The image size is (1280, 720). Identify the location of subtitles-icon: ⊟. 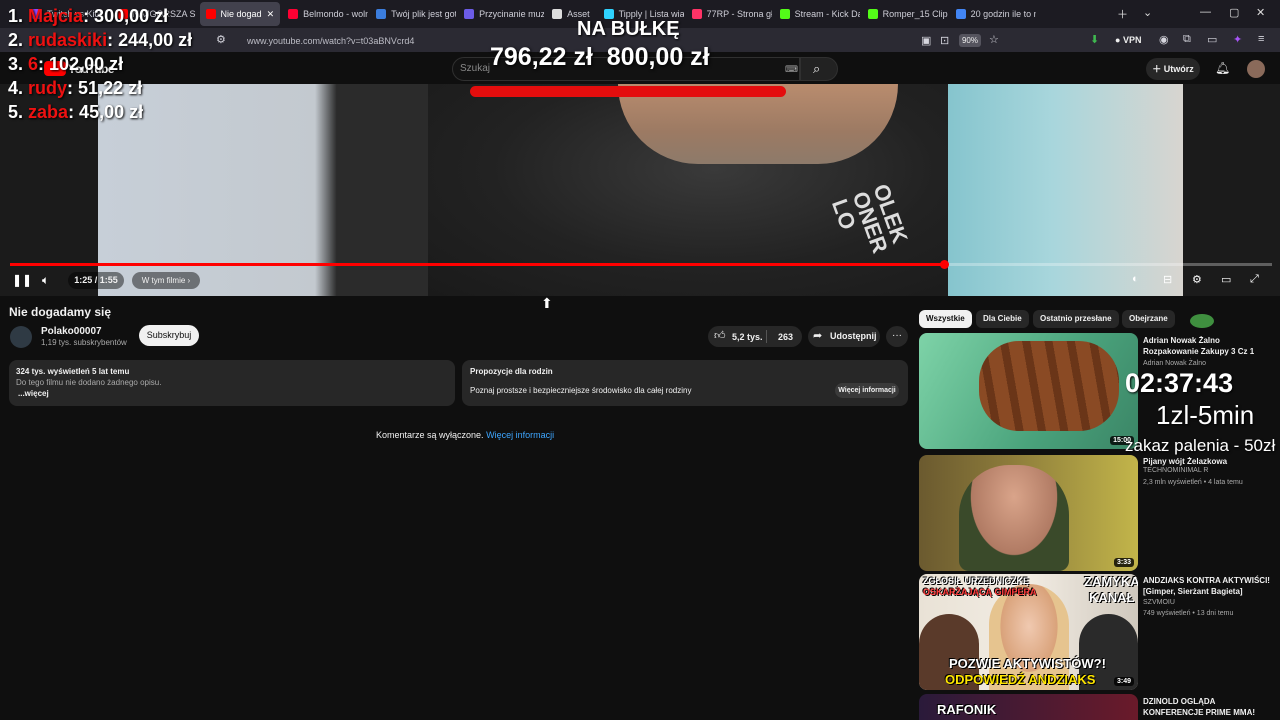
(1167, 279).